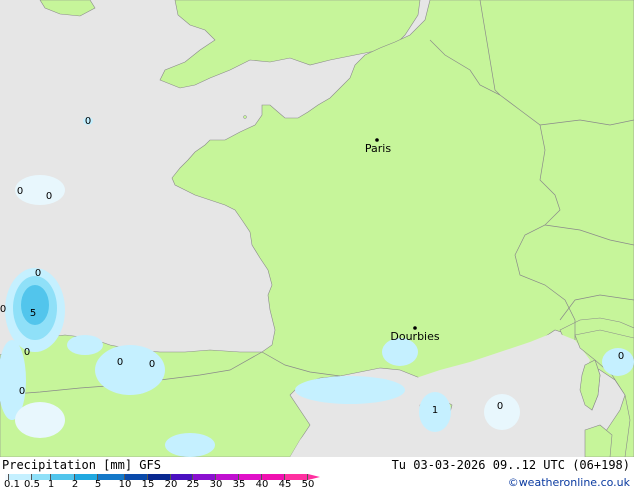 Image resolution: width=634 pixels, height=490 pixels. What do you see at coordinates (193, 484) in the screenshot?
I see `legend-tick-label: 25` at bounding box center [193, 484].